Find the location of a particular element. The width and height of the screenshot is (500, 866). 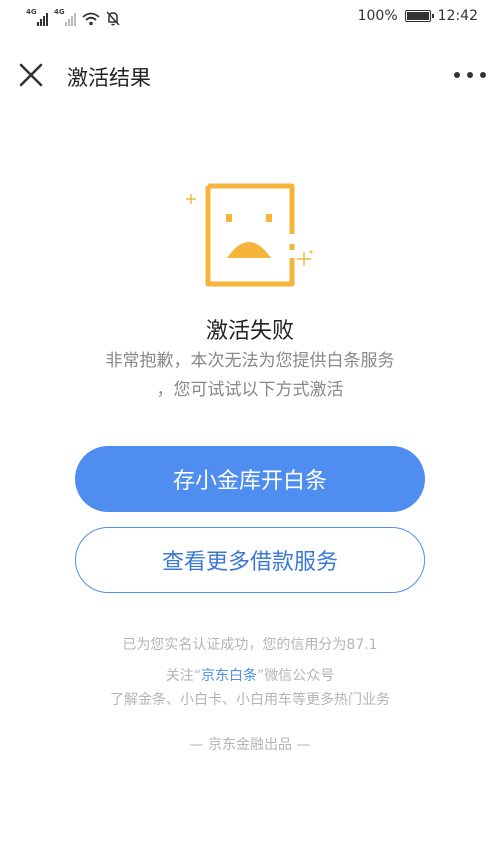

network-type-label: 4G is located at coordinates (31, 12).